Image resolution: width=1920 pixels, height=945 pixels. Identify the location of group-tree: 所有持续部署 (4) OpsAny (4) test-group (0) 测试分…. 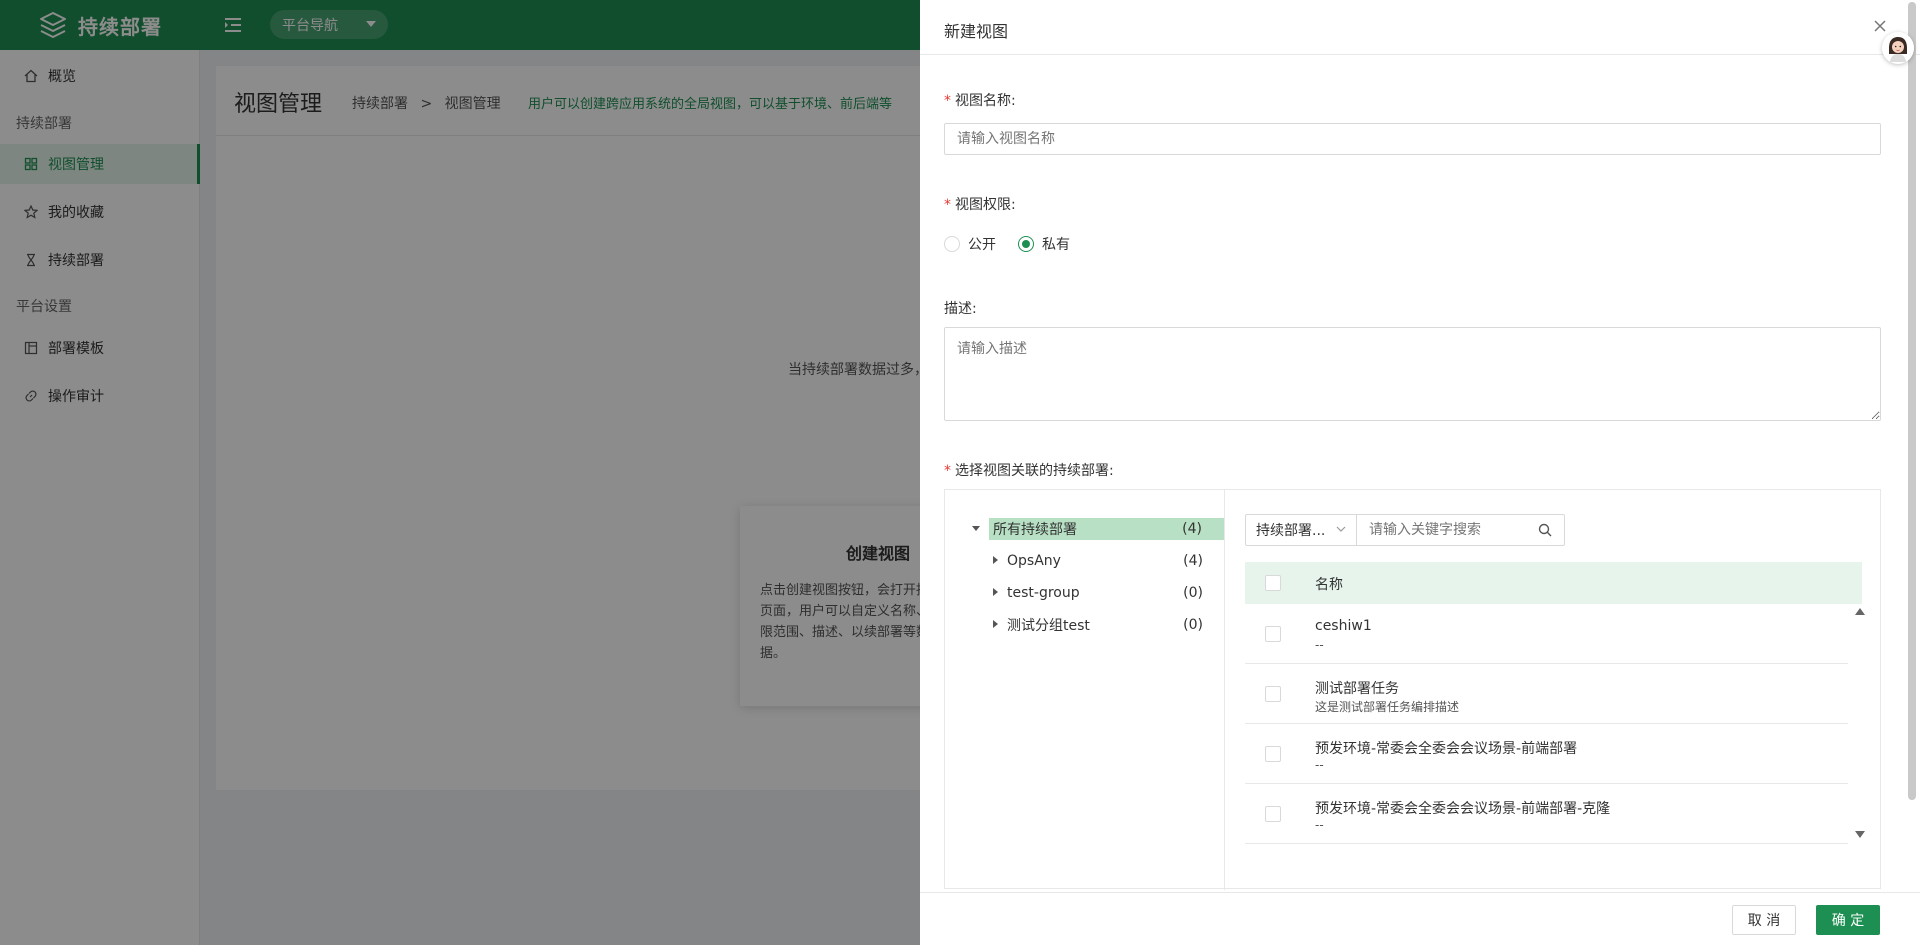
(1085, 690).